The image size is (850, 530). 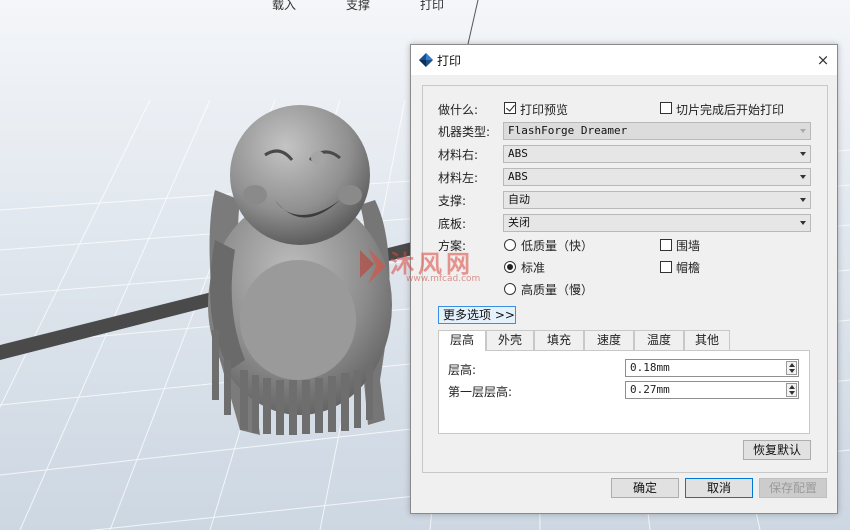 I want to click on more-options-button: 更多选项 >>, so click(x=477, y=315).